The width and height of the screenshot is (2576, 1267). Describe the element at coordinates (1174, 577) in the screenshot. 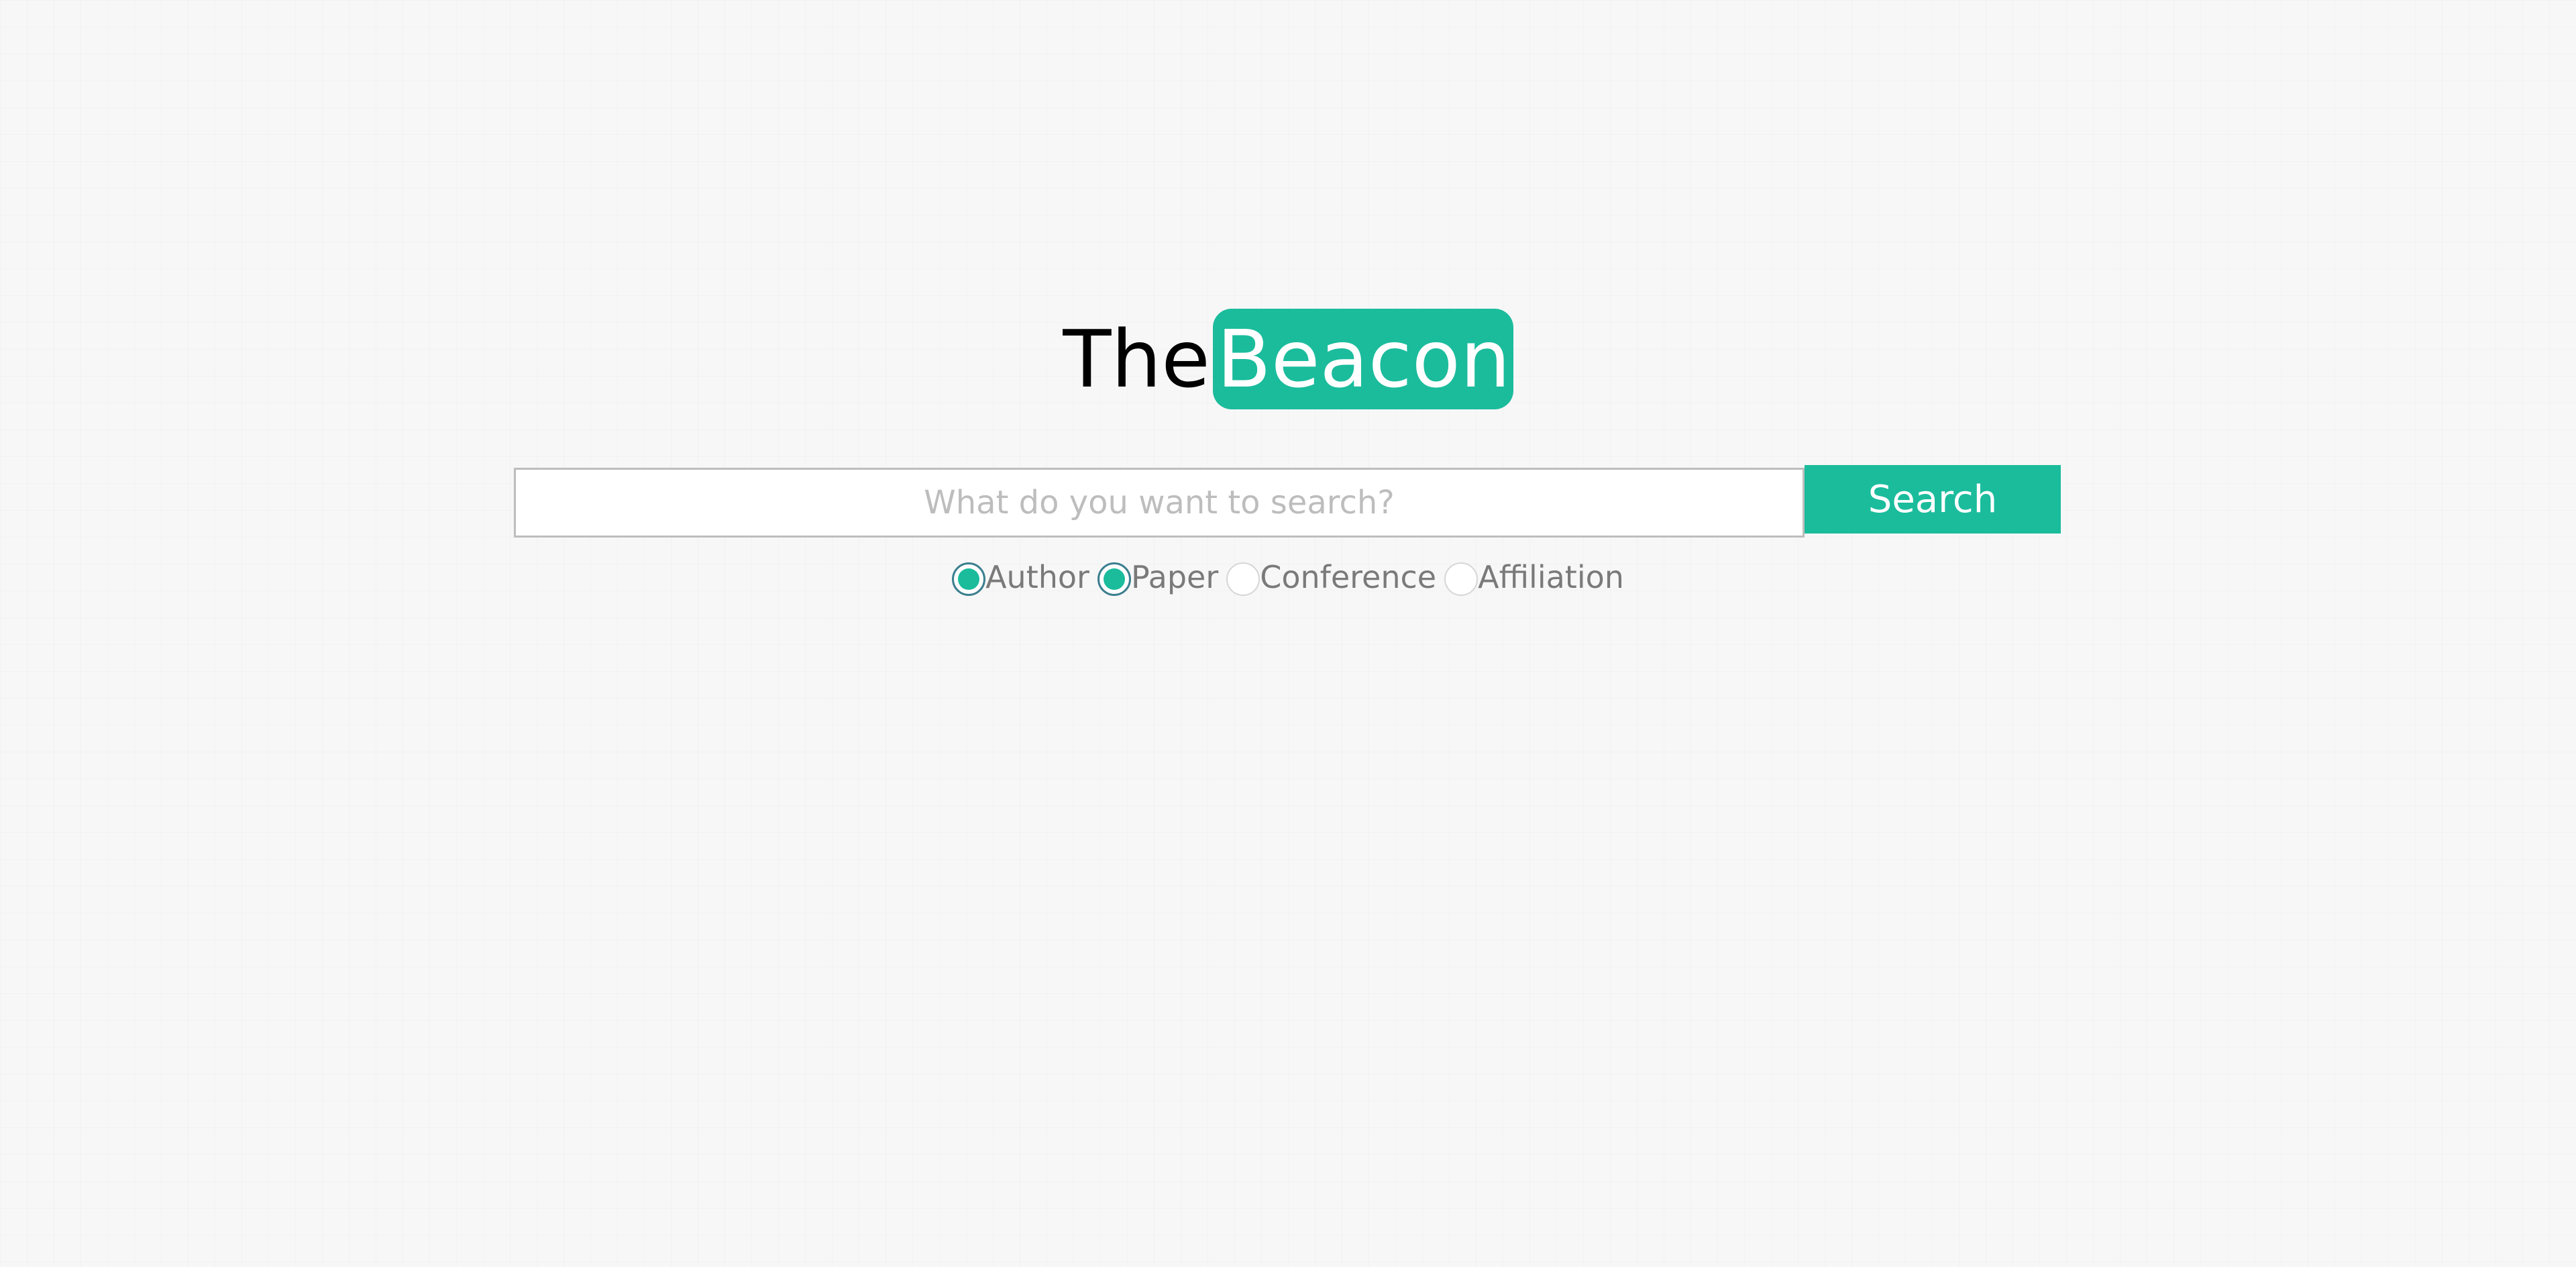

I see `option-label: Paper` at that location.